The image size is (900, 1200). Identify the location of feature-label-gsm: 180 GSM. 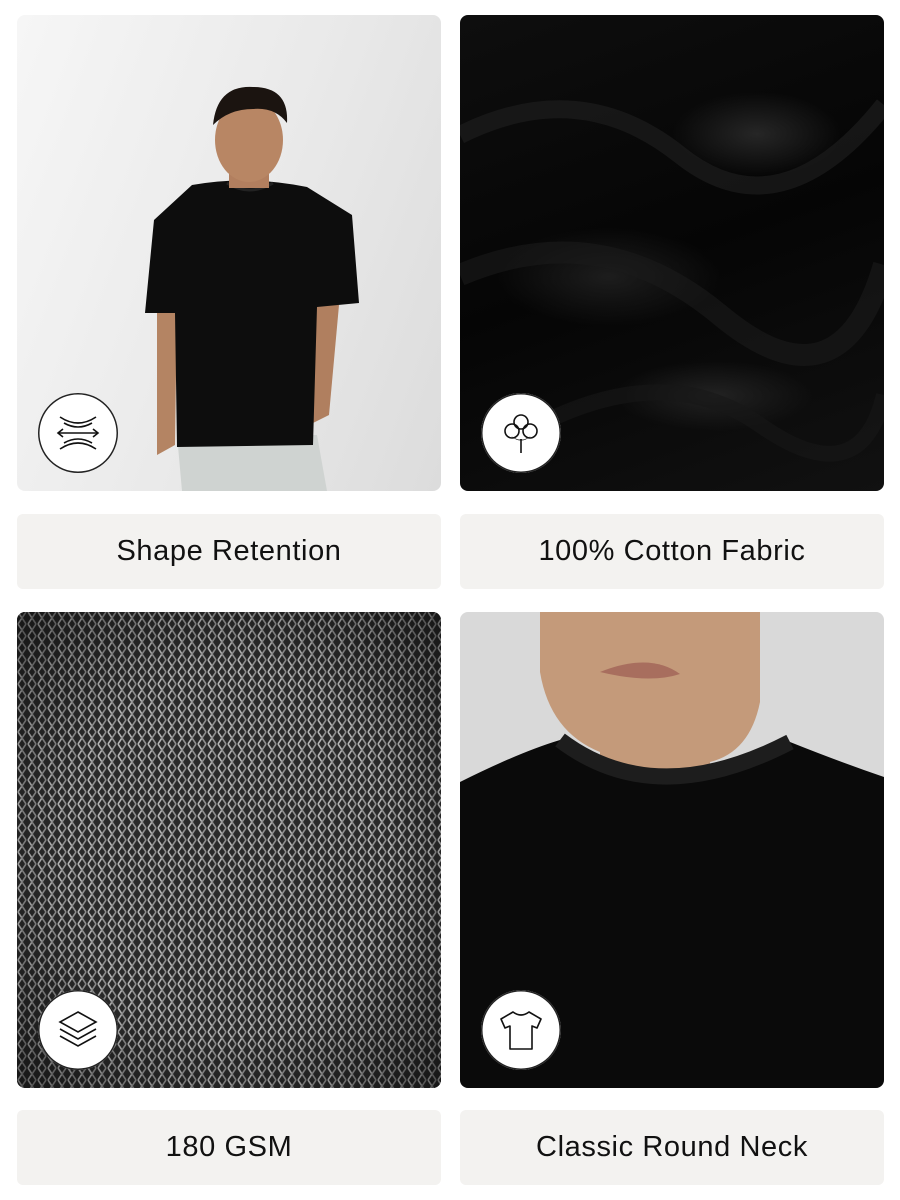
(229, 1147).